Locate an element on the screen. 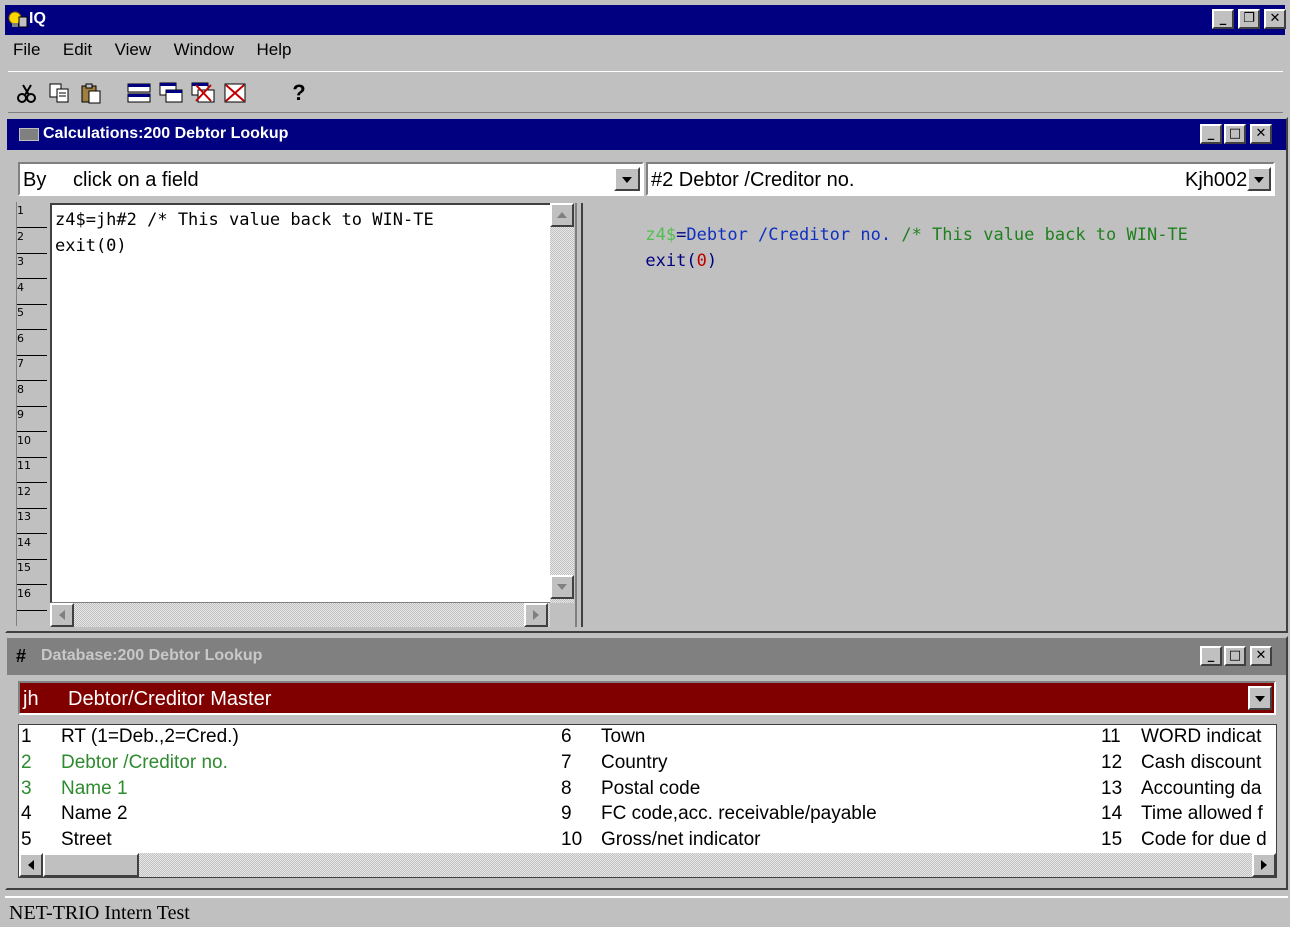  line-number: 9 is located at coordinates (32, 419).